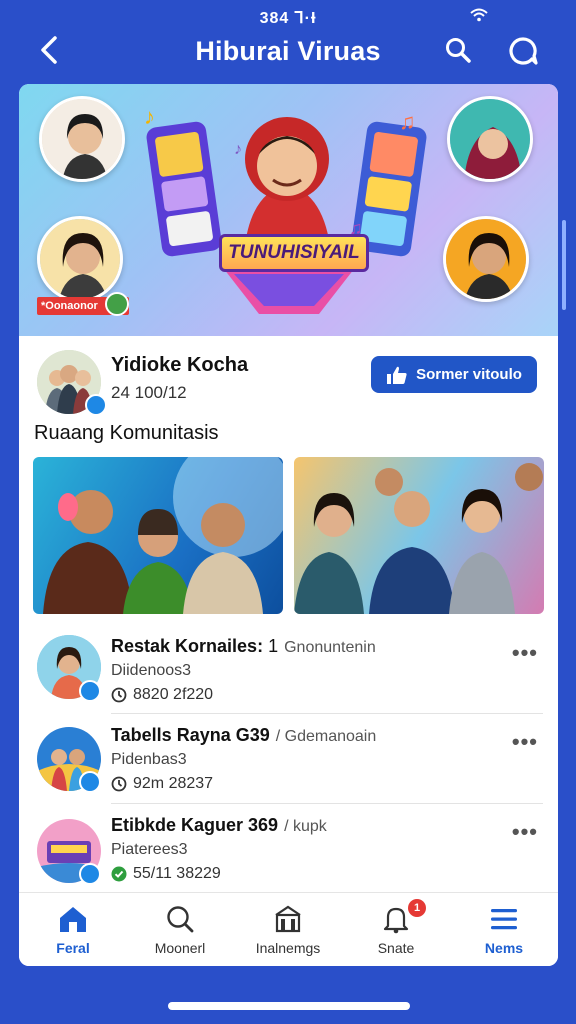  I want to click on nav-item-menu: Nems, so click(504, 929).